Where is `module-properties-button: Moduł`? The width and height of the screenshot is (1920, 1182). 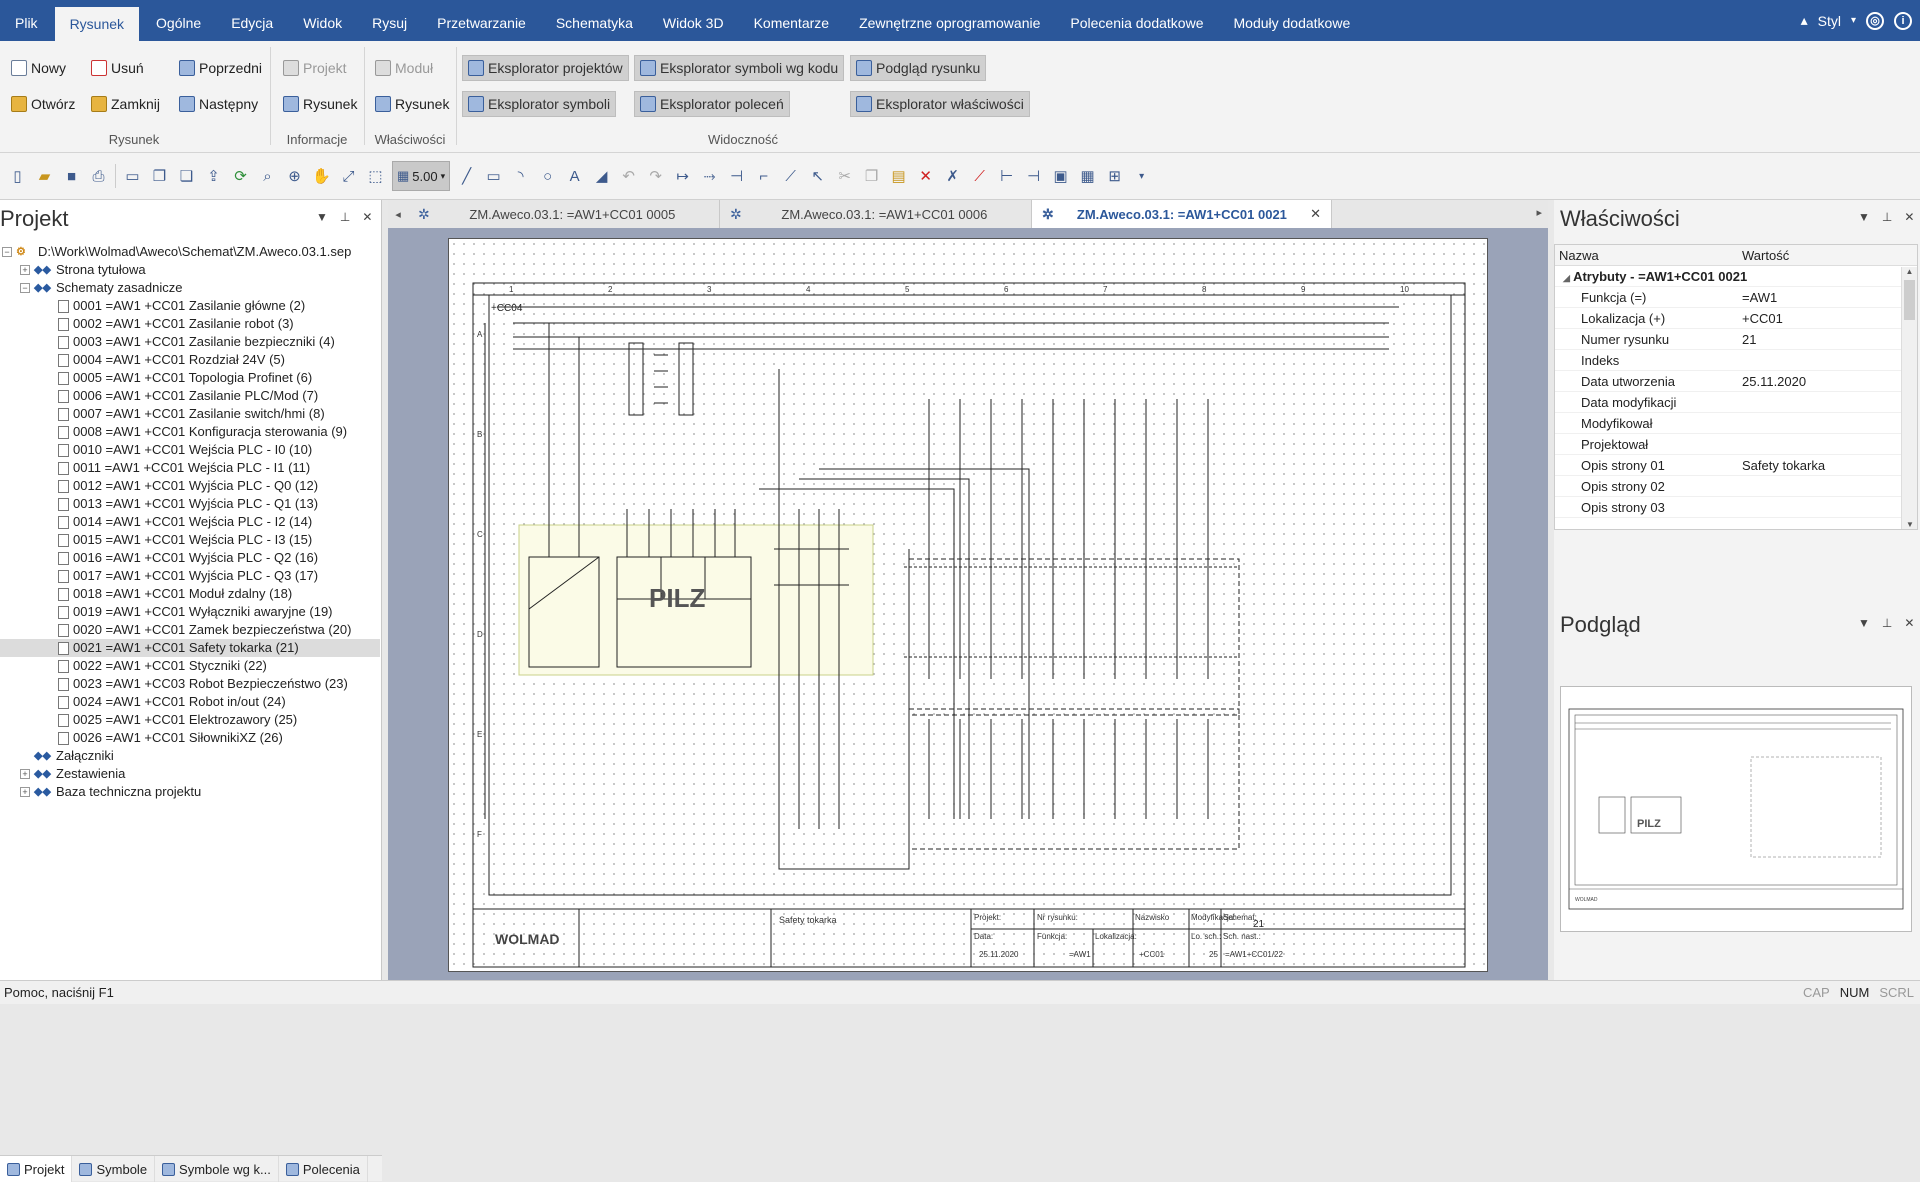 module-properties-button: Moduł is located at coordinates (404, 68).